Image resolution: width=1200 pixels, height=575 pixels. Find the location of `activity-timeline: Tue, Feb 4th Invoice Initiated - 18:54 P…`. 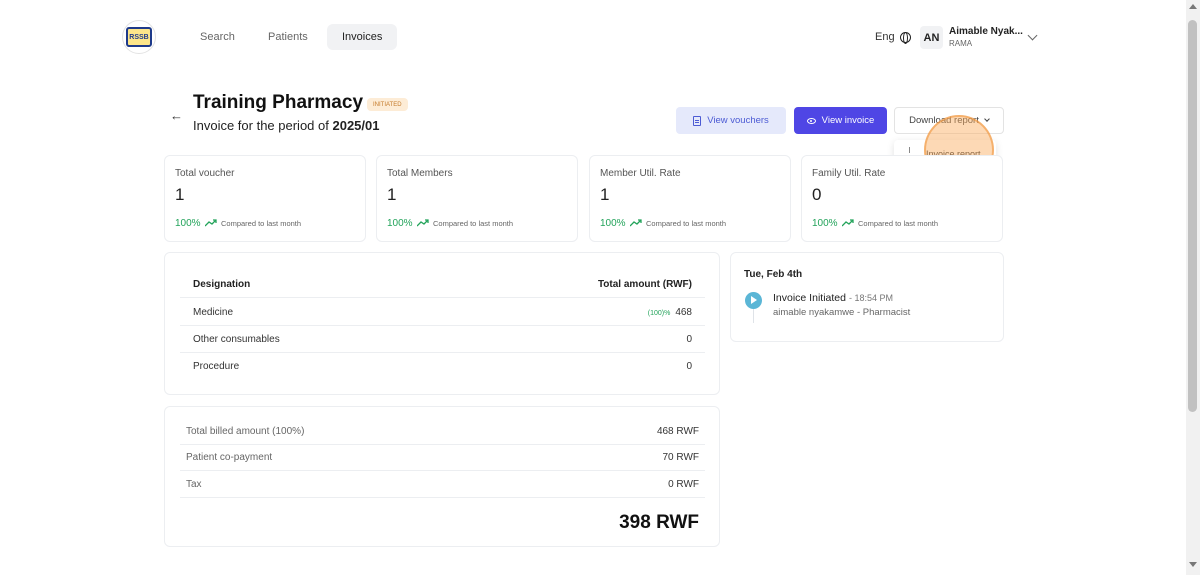

activity-timeline: Tue, Feb 4th Invoice Initiated - 18:54 P… is located at coordinates (867, 297).